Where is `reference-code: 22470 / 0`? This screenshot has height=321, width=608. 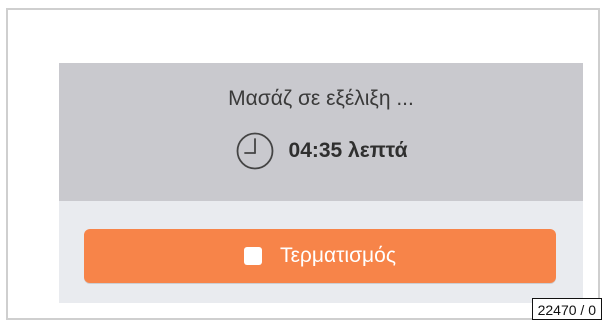
reference-code: 22470 / 0 is located at coordinates (566, 309).